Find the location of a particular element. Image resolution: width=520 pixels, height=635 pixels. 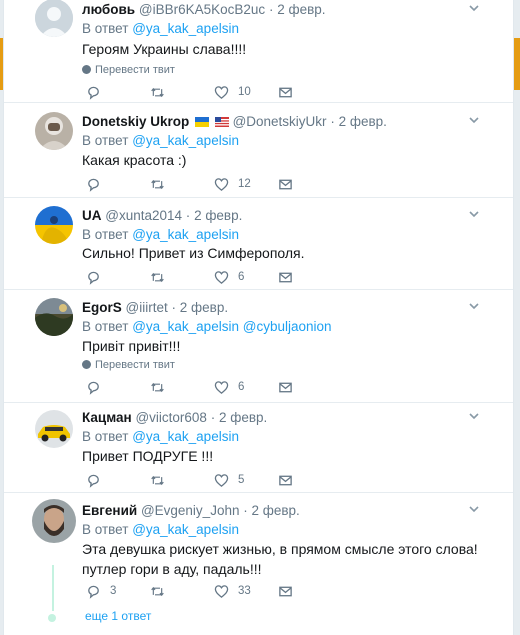

reply-button: 3 is located at coordinates (101, 591).